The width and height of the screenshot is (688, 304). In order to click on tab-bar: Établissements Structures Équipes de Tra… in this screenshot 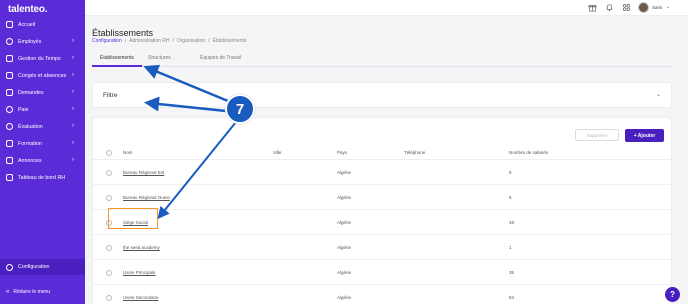, I will do `click(382, 59)`.